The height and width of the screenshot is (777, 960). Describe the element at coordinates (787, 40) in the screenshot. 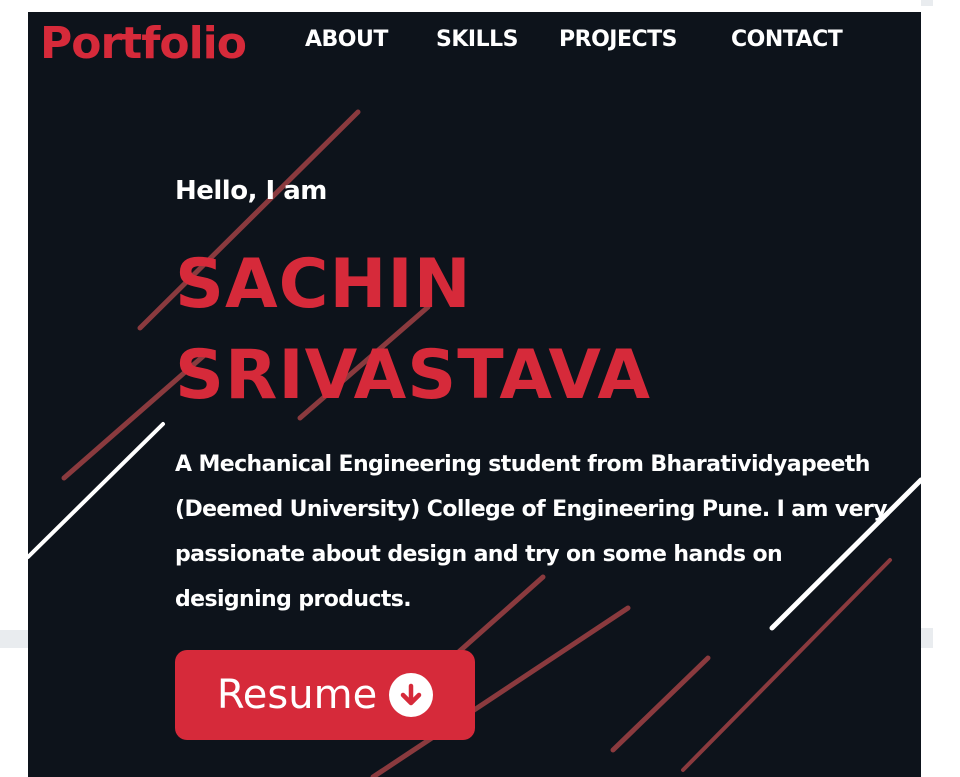

I see `nav-link-contact: CONTACT` at that location.